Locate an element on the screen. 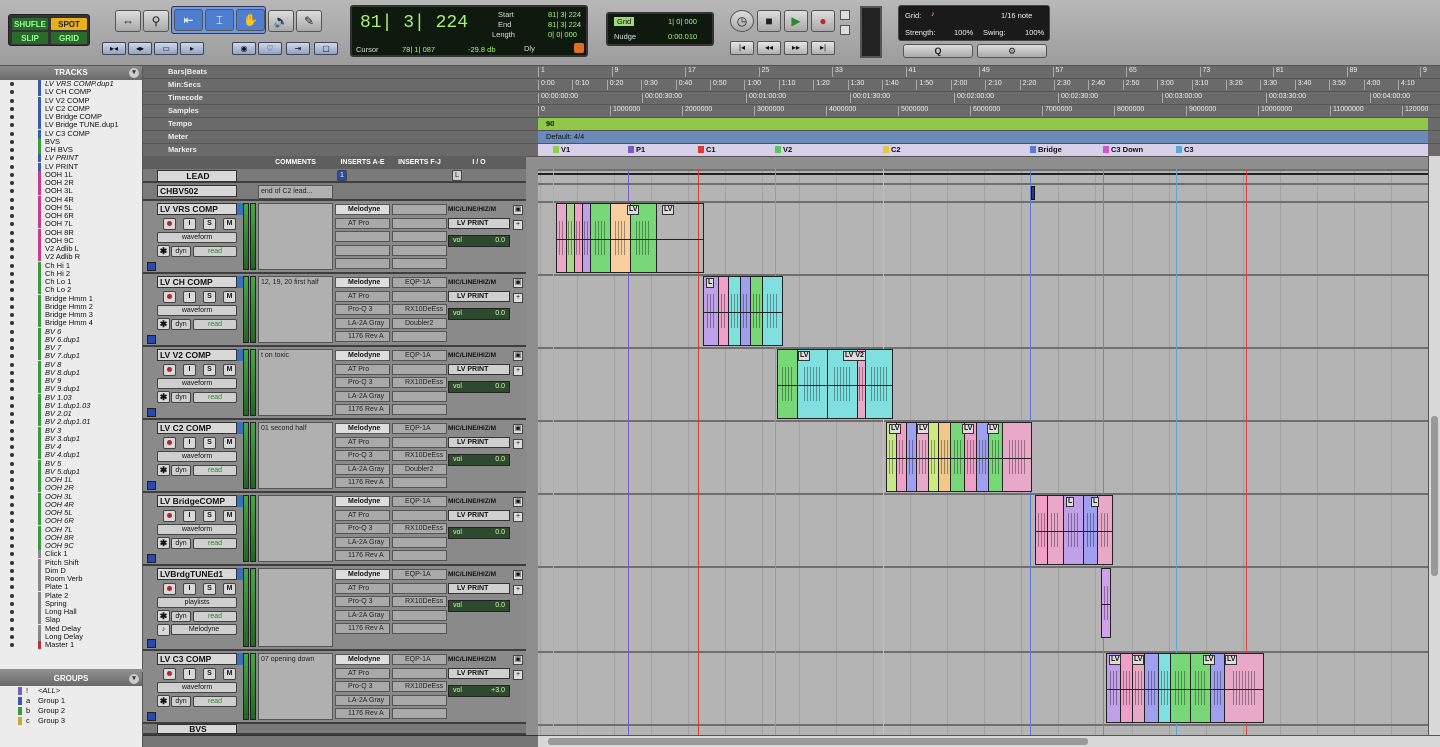 The height and width of the screenshot is (747, 1440). start-value: 81| 3| 224 is located at coordinates (564, 14).